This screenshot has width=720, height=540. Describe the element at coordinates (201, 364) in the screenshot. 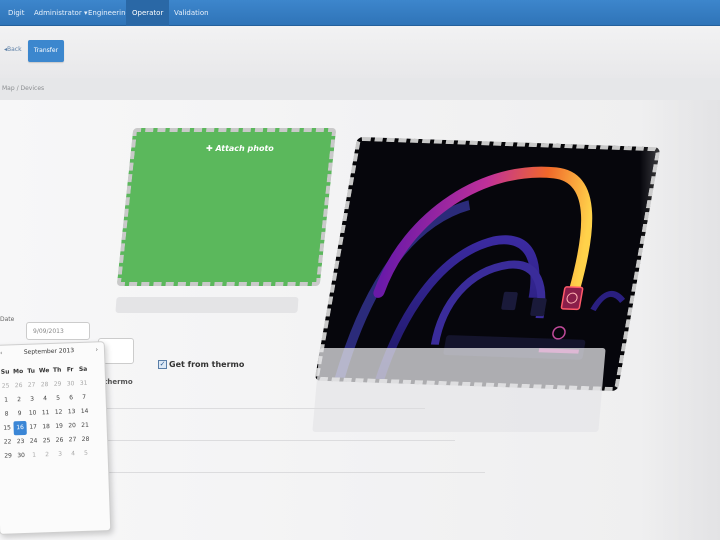

I see `get-from-thermo-checkbox: ✓ Get from thermo` at that location.